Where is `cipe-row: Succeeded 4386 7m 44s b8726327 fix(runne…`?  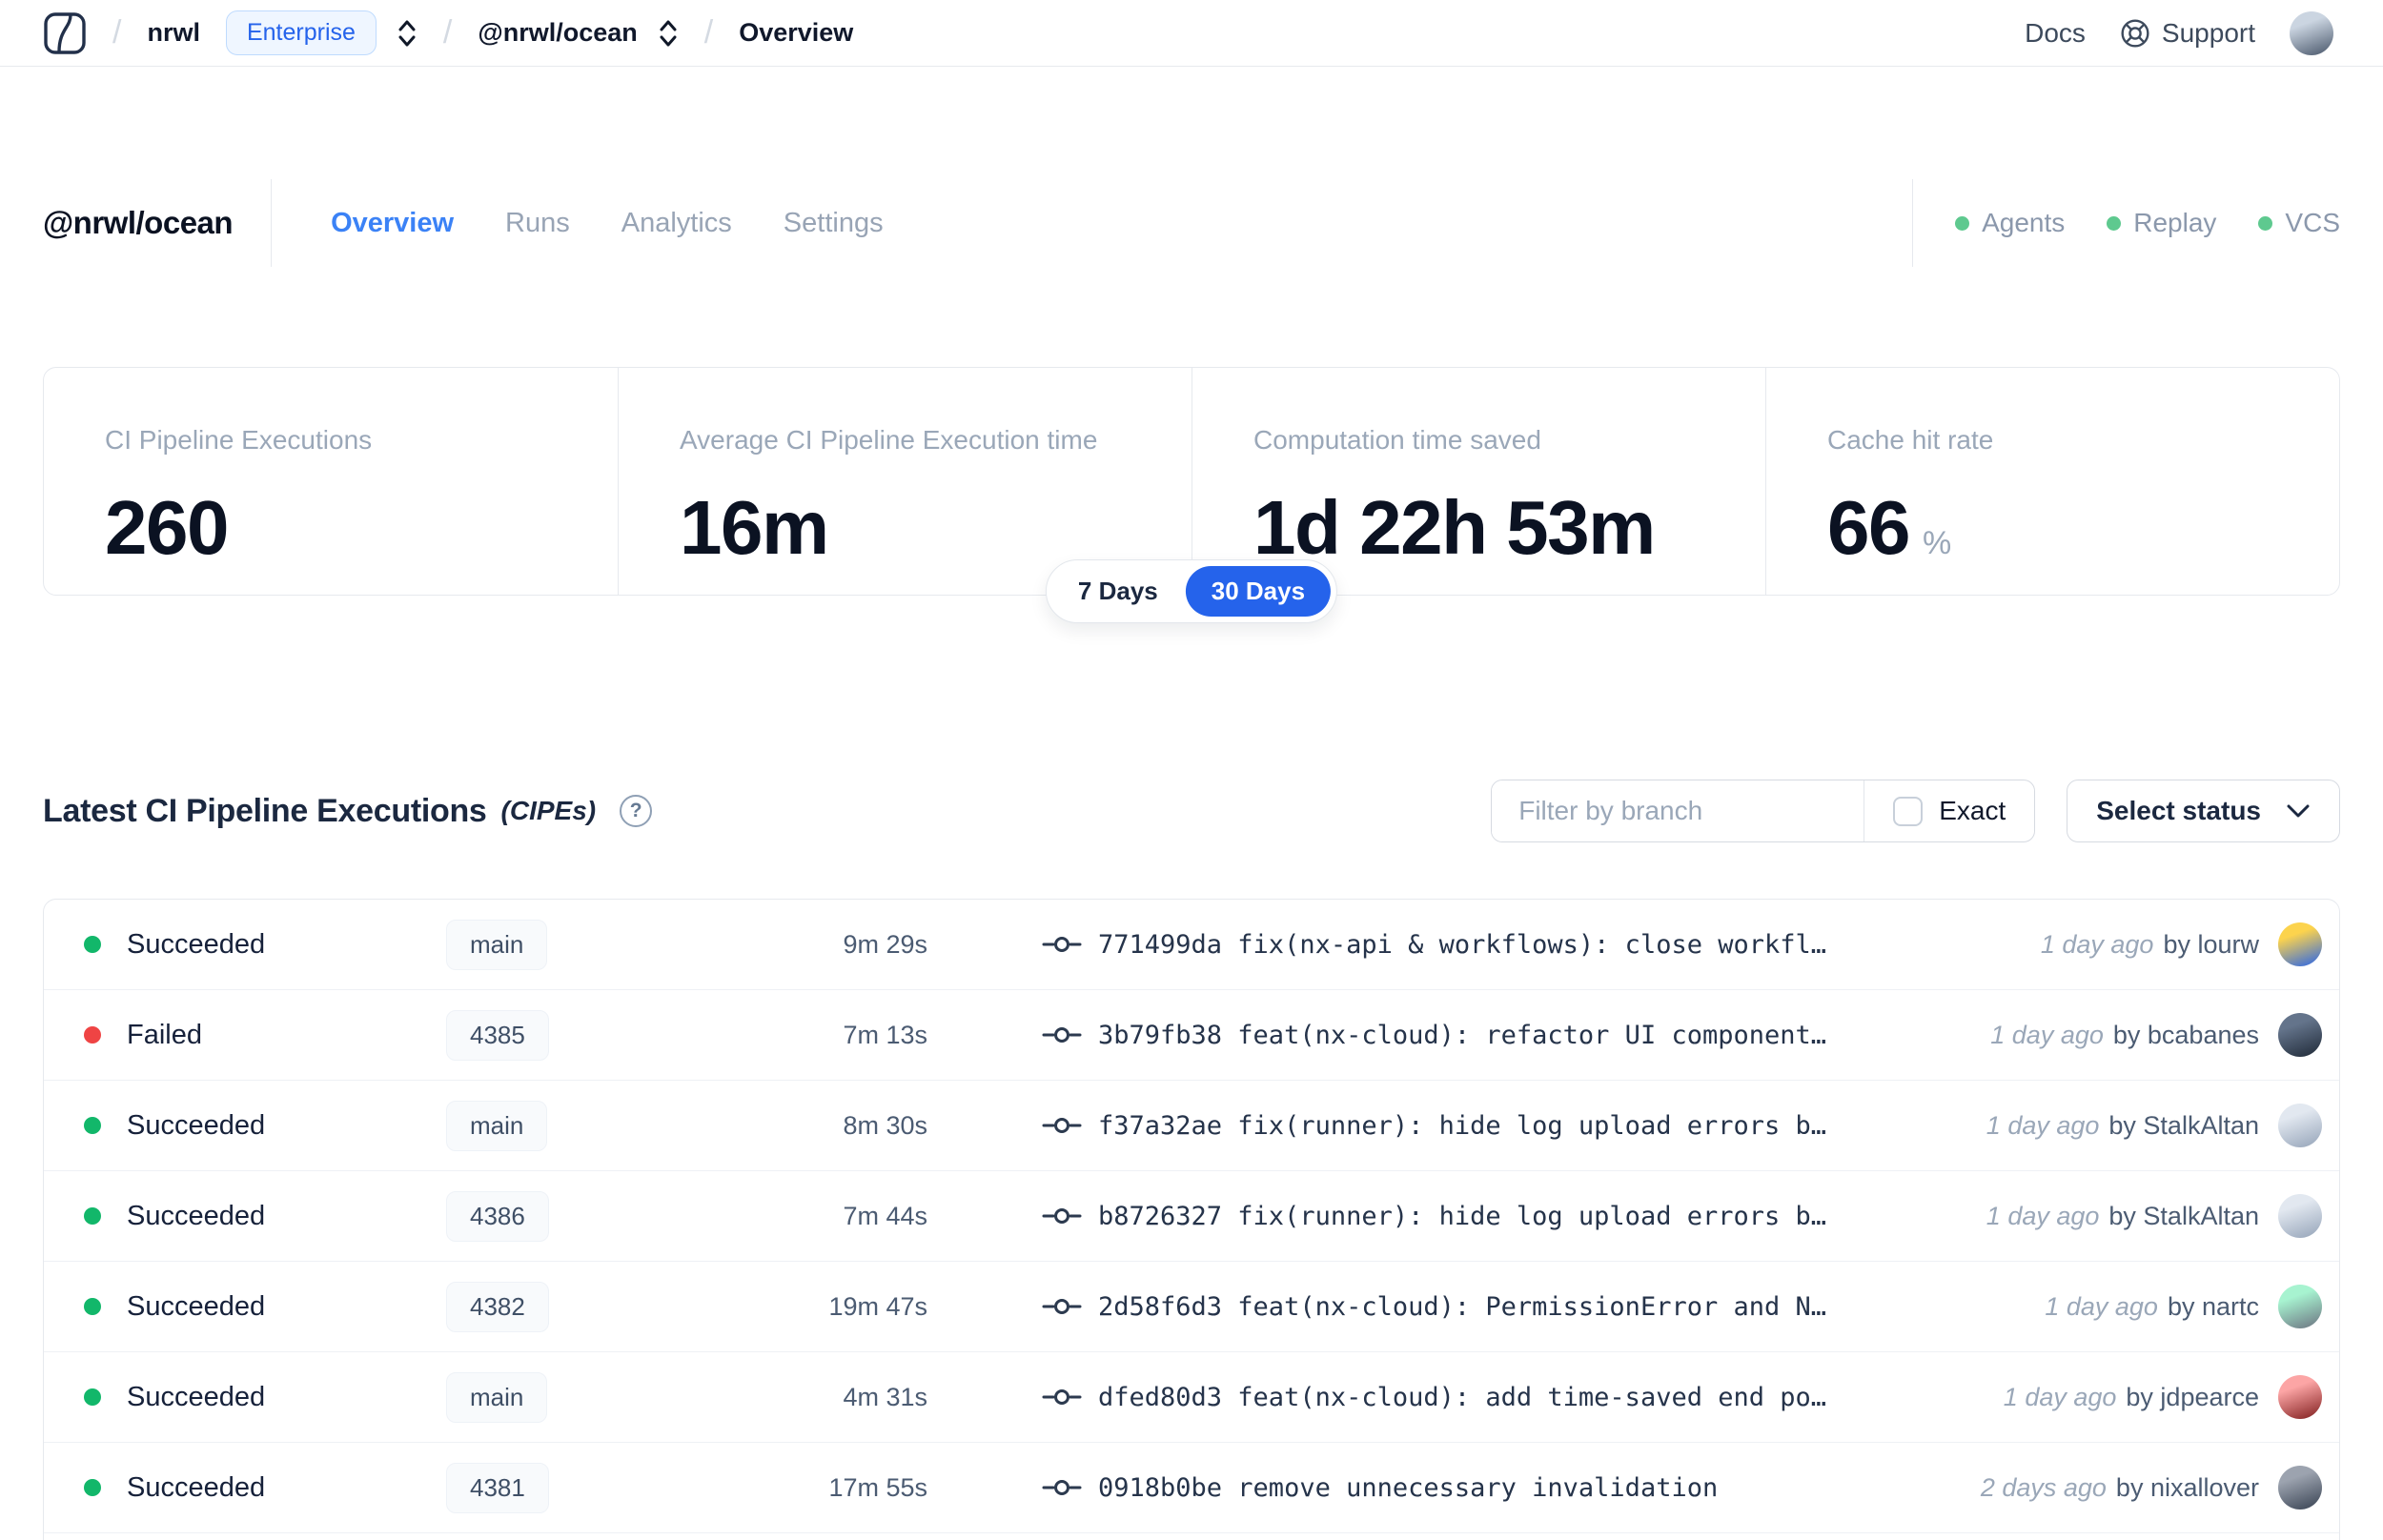
cipe-row: Succeeded 4386 7m 44s b8726327 fix(runne… is located at coordinates (1191, 1216).